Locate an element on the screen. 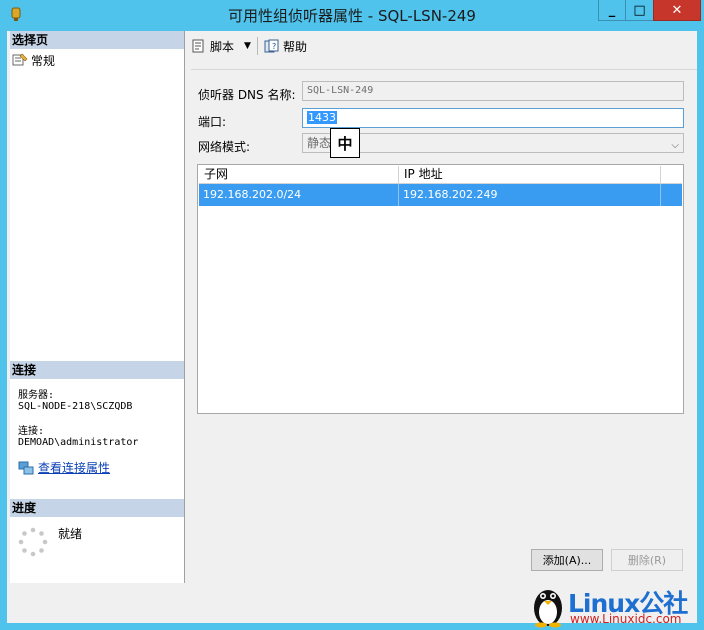 The height and width of the screenshot is (630, 704). page-item-general: 常规 is located at coordinates (33, 60).